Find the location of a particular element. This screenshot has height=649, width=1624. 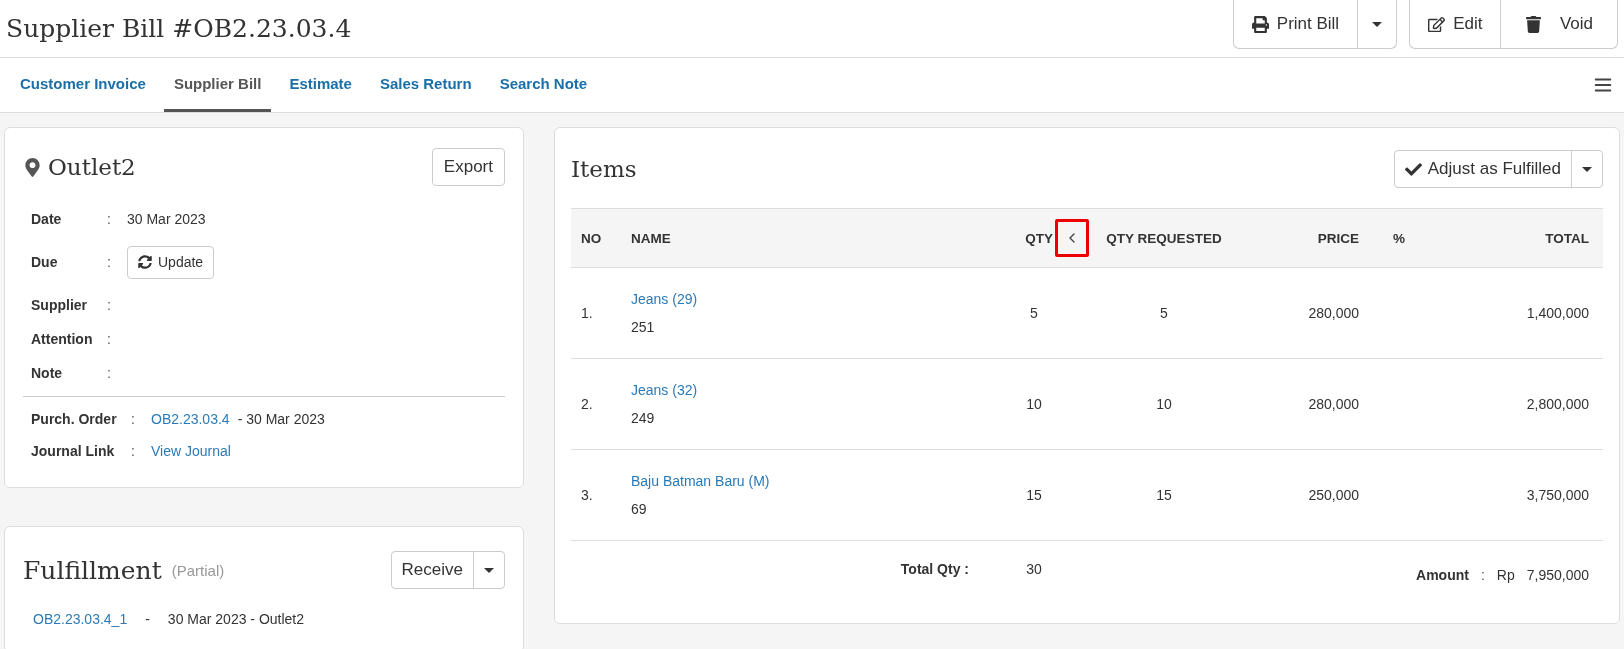

status-text: (Partial) is located at coordinates (198, 570).